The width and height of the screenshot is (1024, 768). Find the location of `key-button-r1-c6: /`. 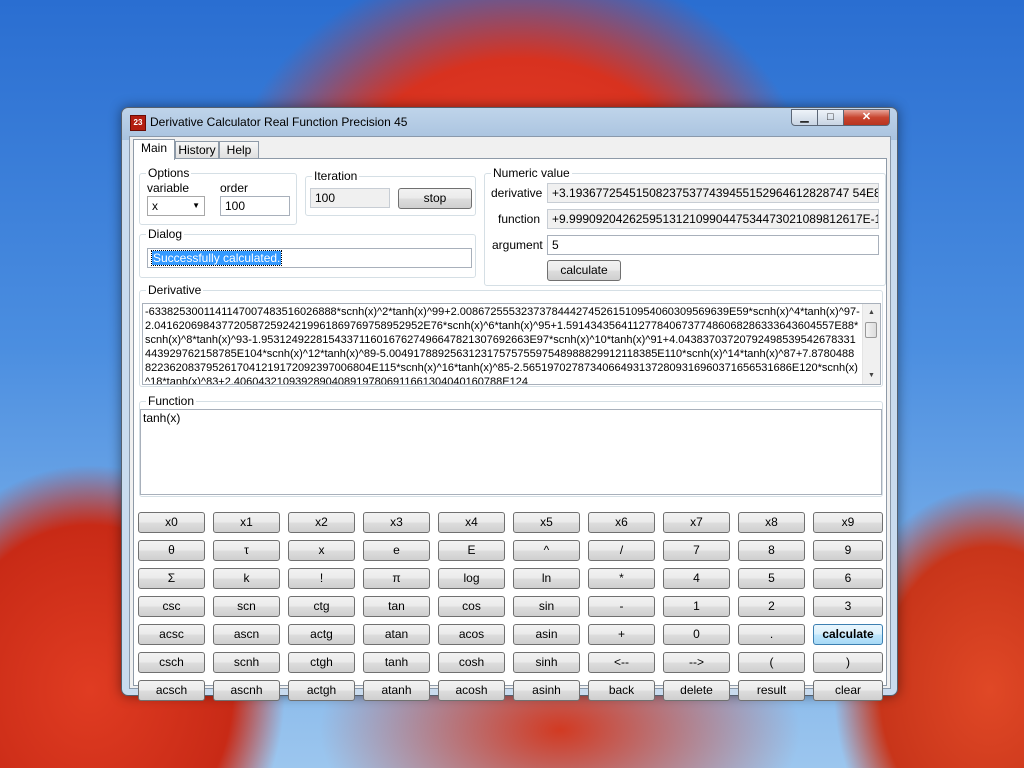

key-button-r1-c6: / is located at coordinates (621, 550).